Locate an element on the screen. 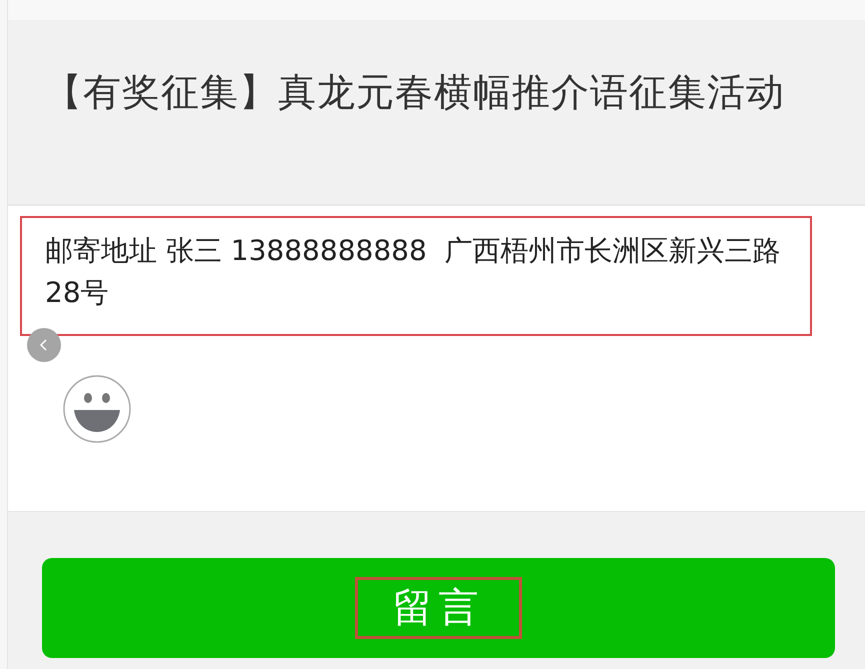 The width and height of the screenshot is (865, 669). article-title: 【有奖征集】真龙元春横幅推介语征集活动 is located at coordinates (415, 92).